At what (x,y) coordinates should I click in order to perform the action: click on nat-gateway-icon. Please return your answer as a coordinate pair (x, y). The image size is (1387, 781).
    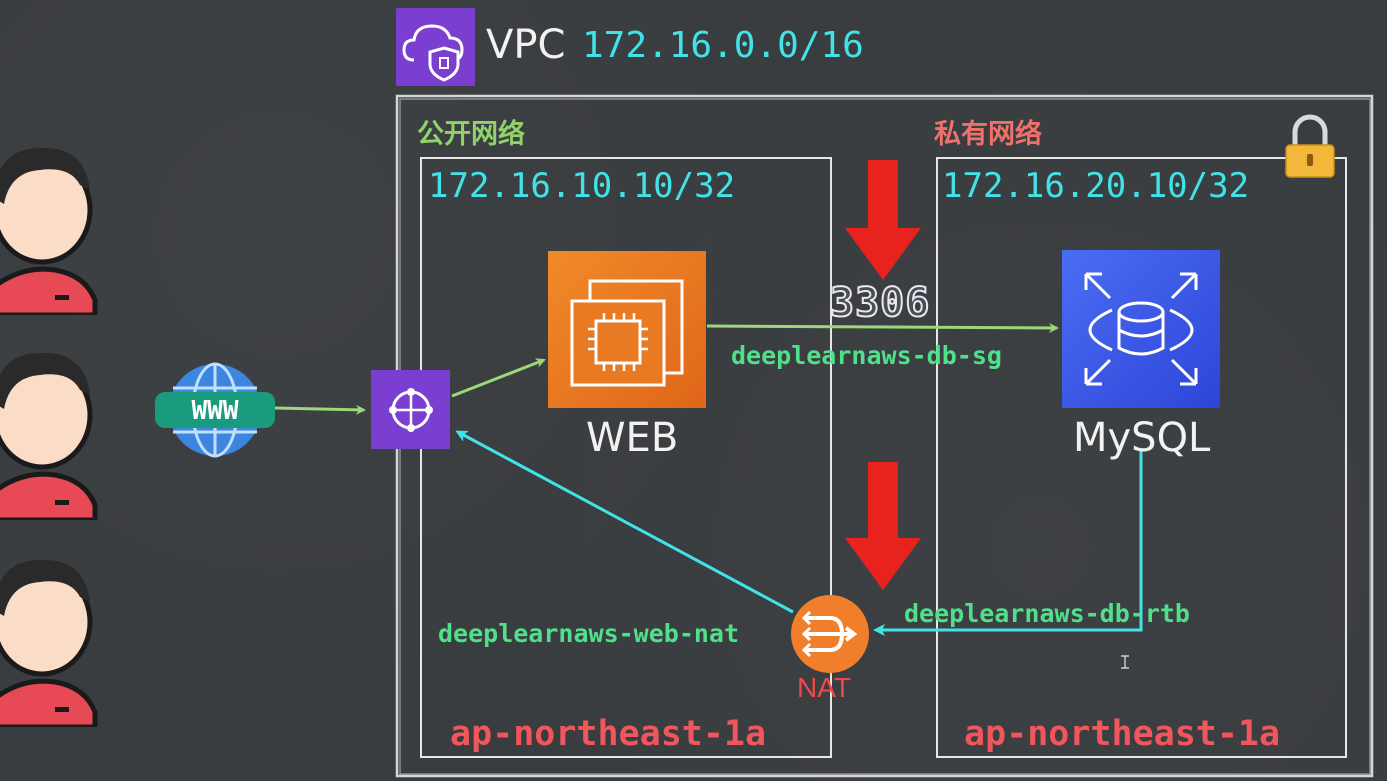
    Looking at the image, I should click on (830, 634).